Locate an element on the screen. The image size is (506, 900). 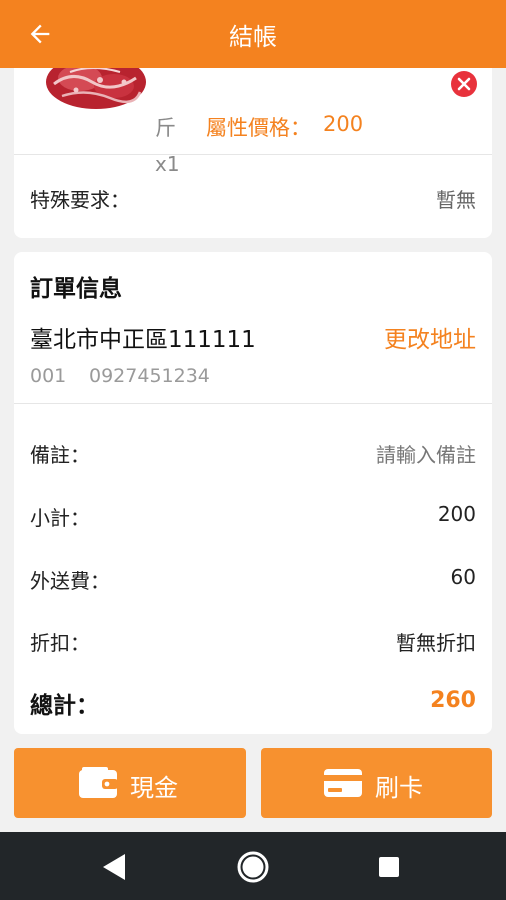
delivery-address: 臺北市中正區111111 is located at coordinates (143, 340).